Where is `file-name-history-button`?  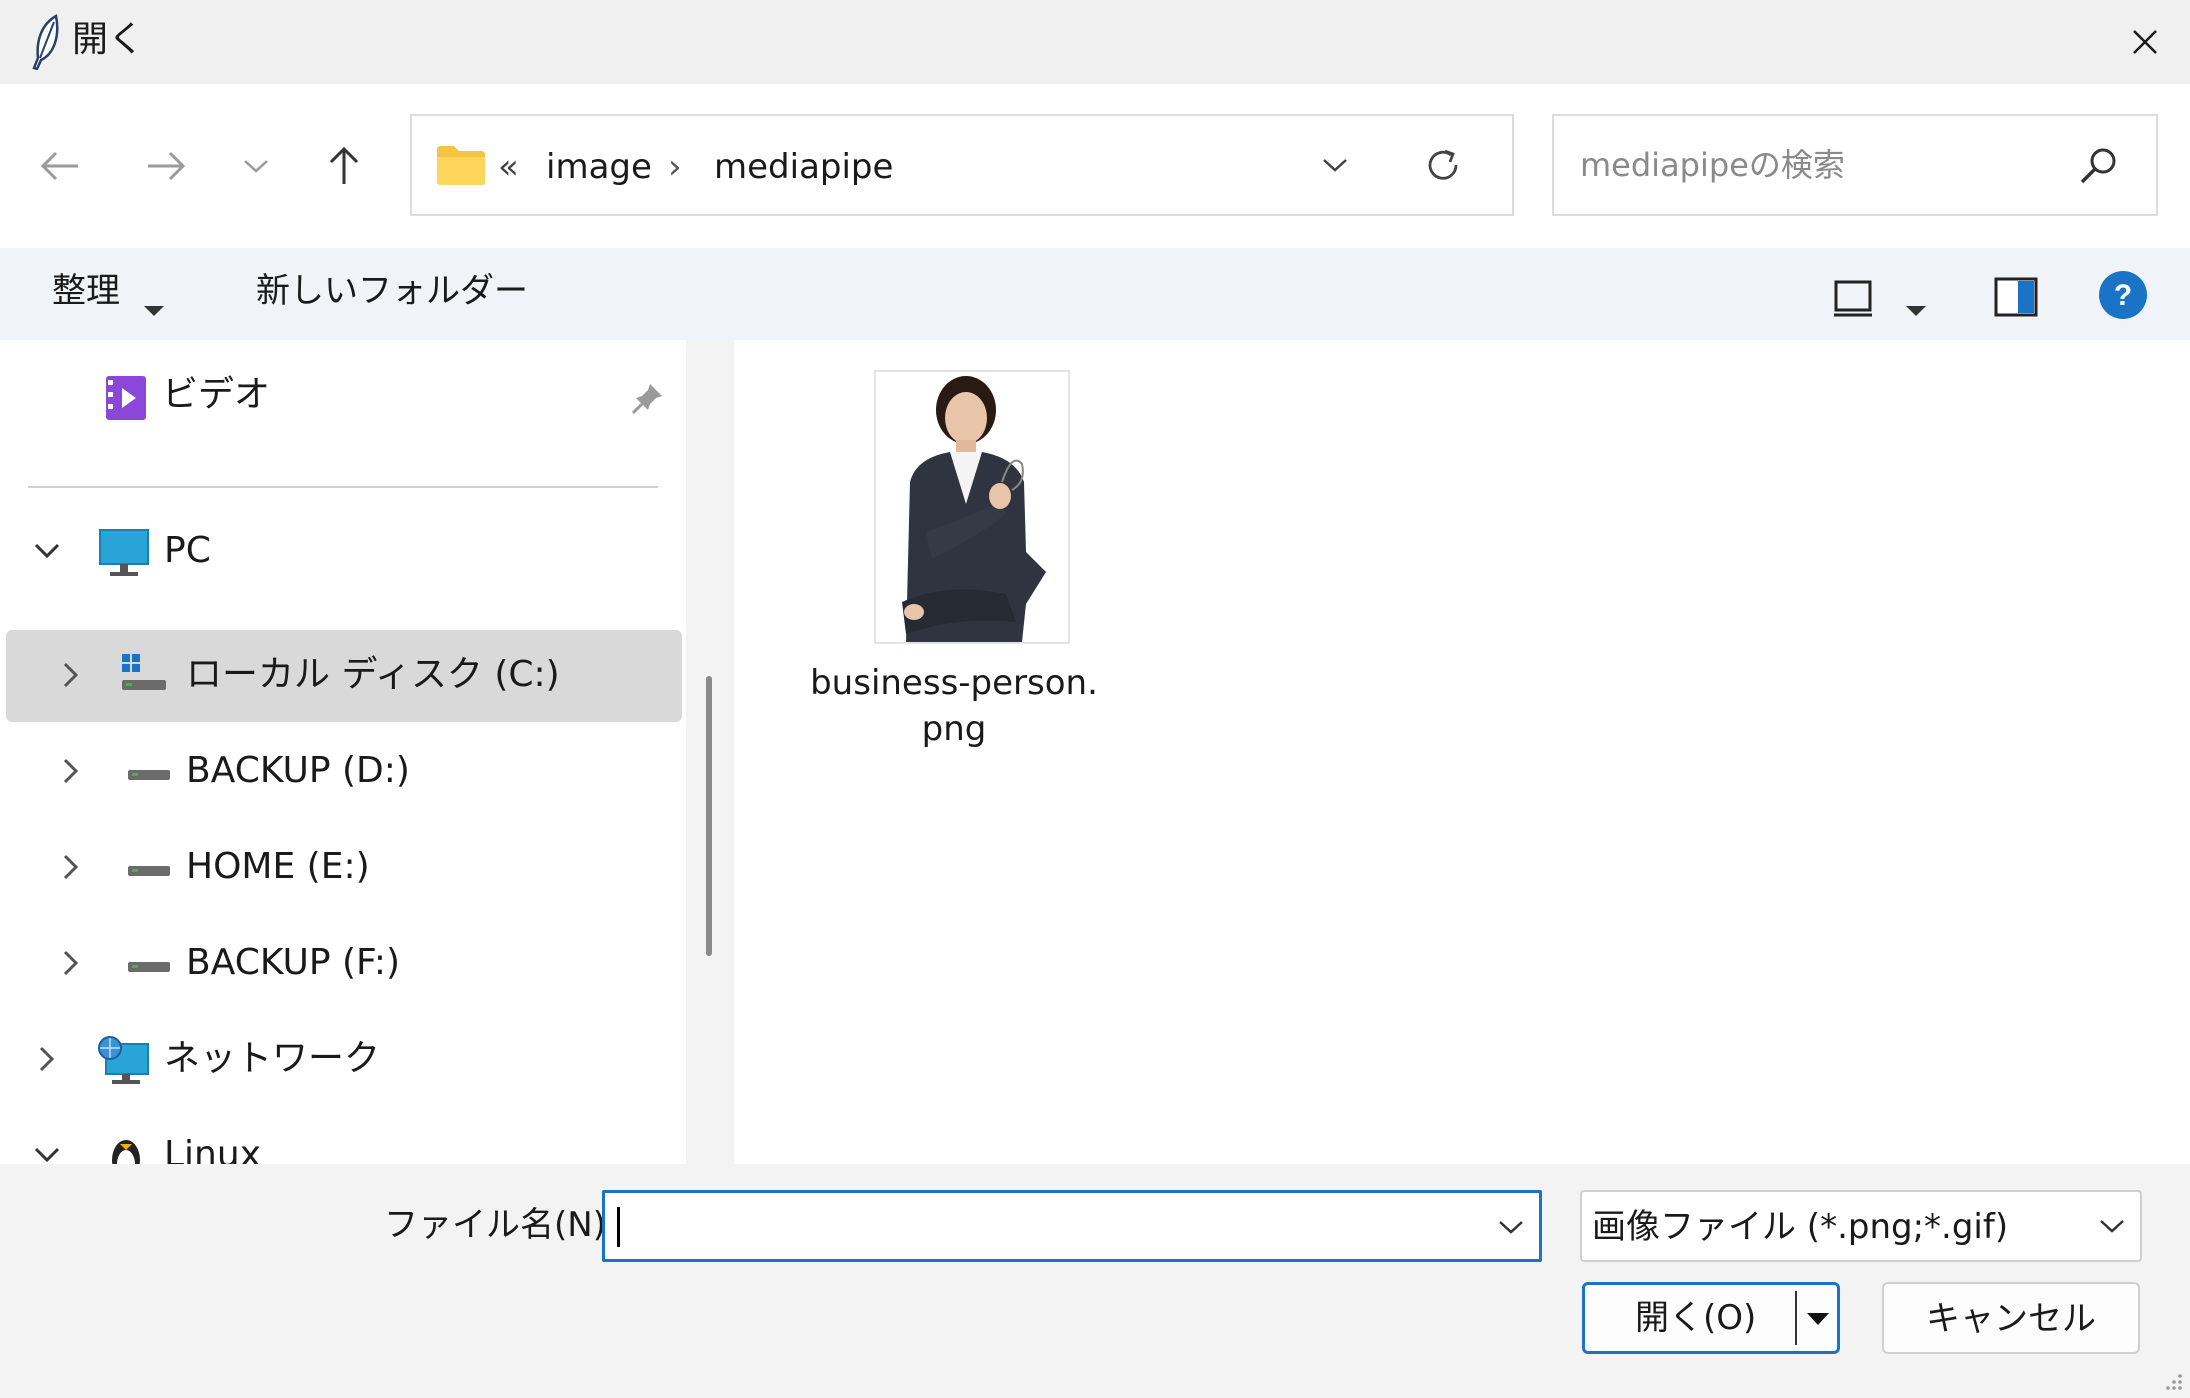
file-name-history-button is located at coordinates (1511, 1227).